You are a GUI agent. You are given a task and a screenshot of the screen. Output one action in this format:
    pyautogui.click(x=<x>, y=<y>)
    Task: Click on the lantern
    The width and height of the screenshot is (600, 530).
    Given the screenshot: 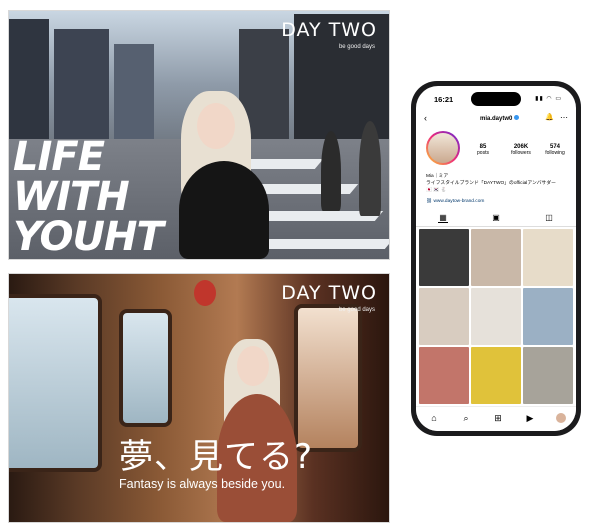 What is the action you would take?
    pyautogui.click(x=205, y=293)
    